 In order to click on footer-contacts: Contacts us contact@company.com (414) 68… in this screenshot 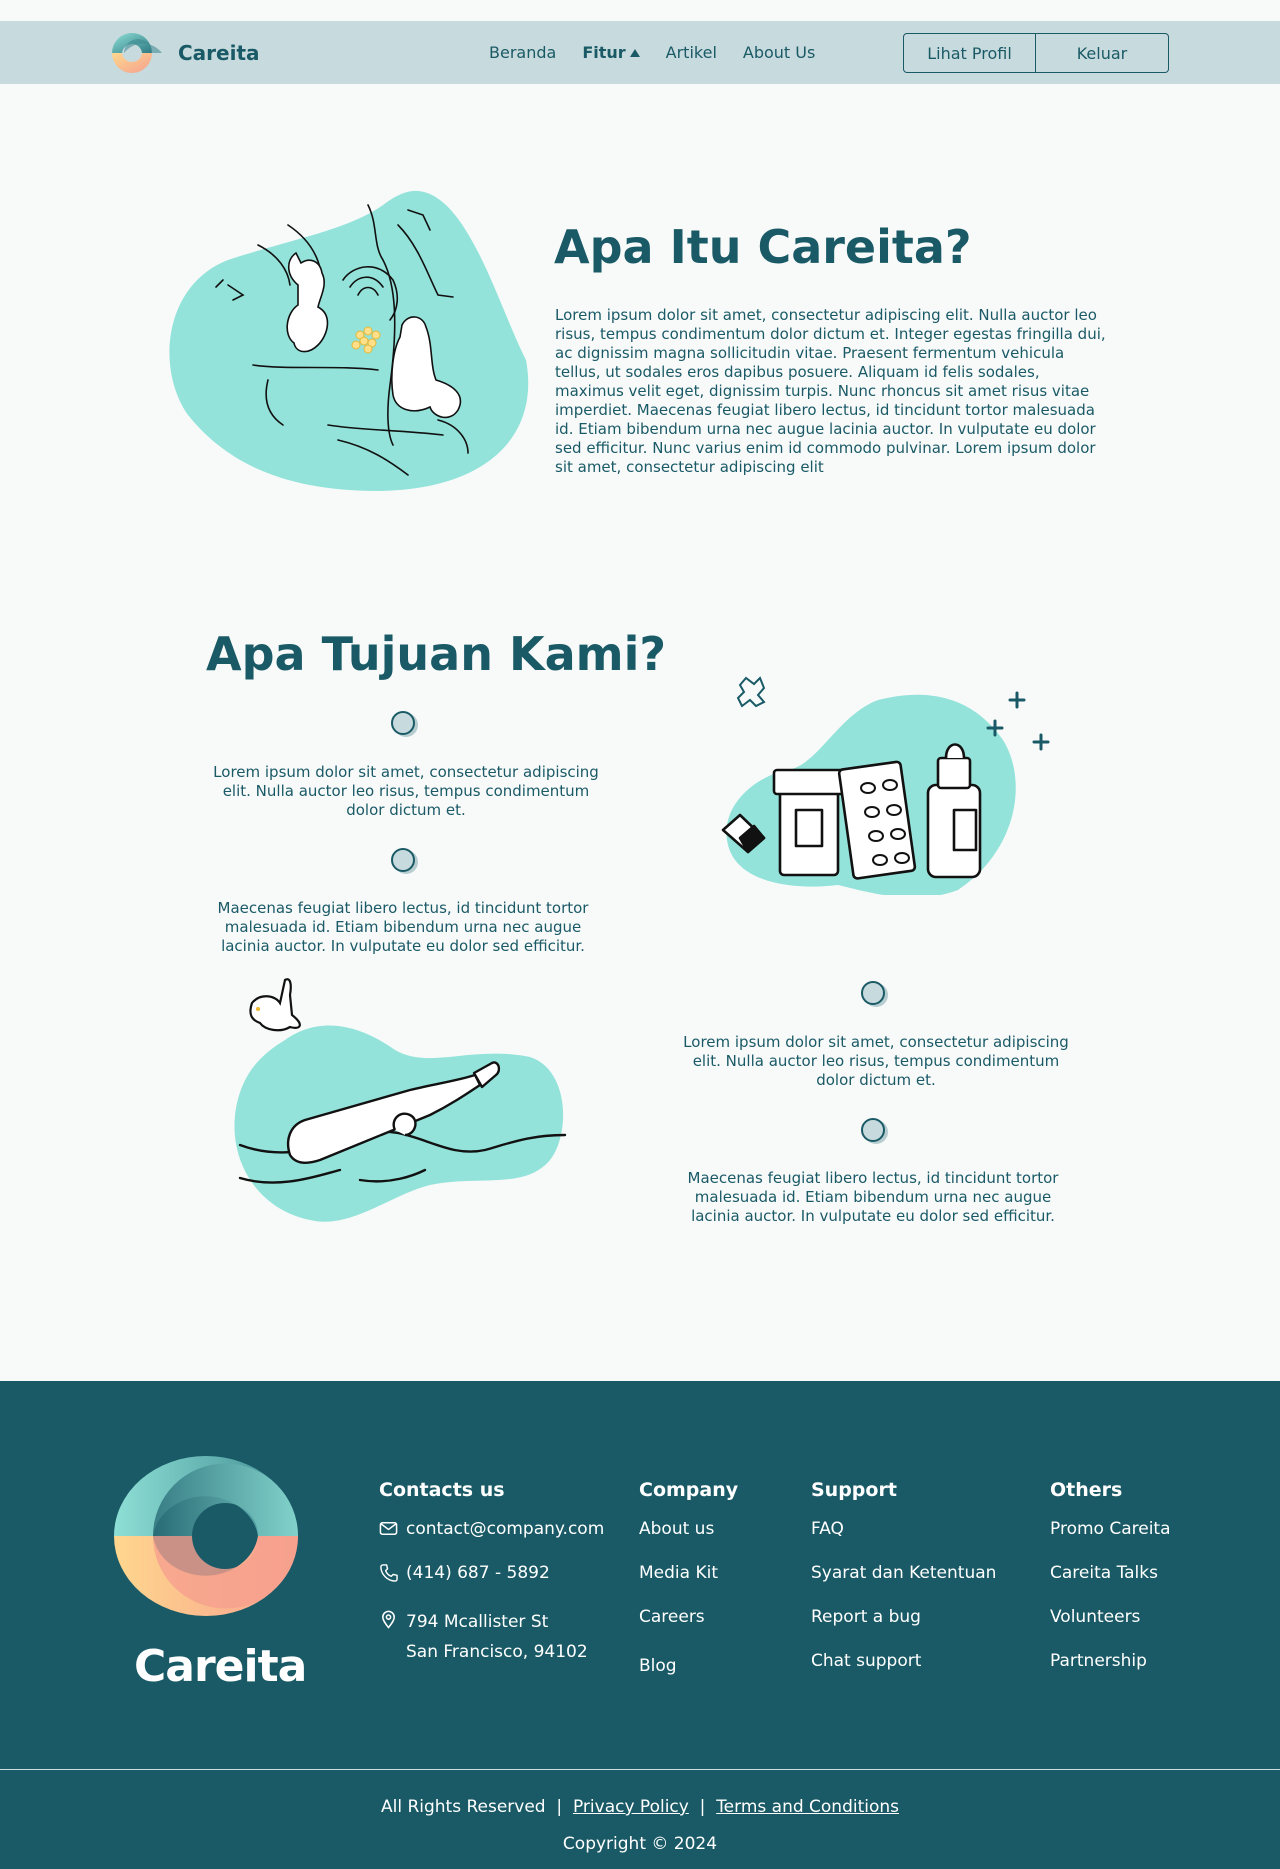, I will do `click(491, 1573)`.